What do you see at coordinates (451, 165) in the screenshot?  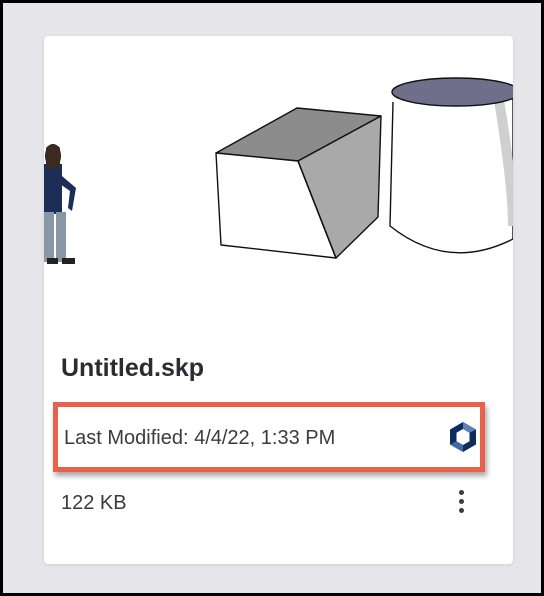 I see `cylinder-shape` at bounding box center [451, 165].